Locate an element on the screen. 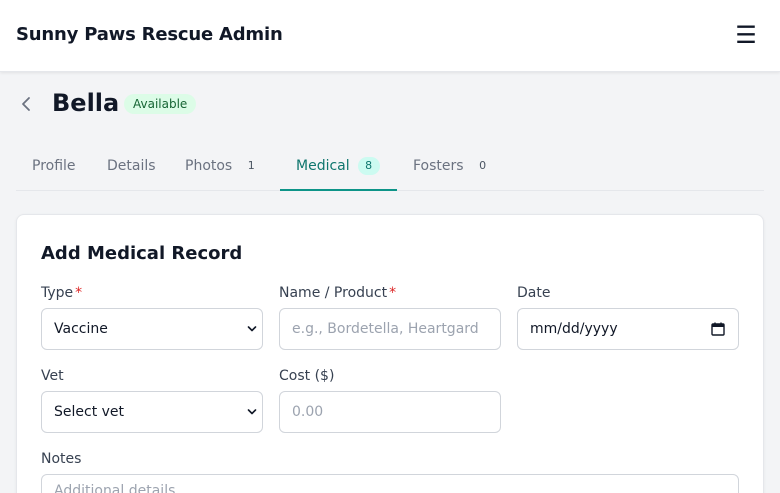  tab-label: Photos is located at coordinates (209, 166).